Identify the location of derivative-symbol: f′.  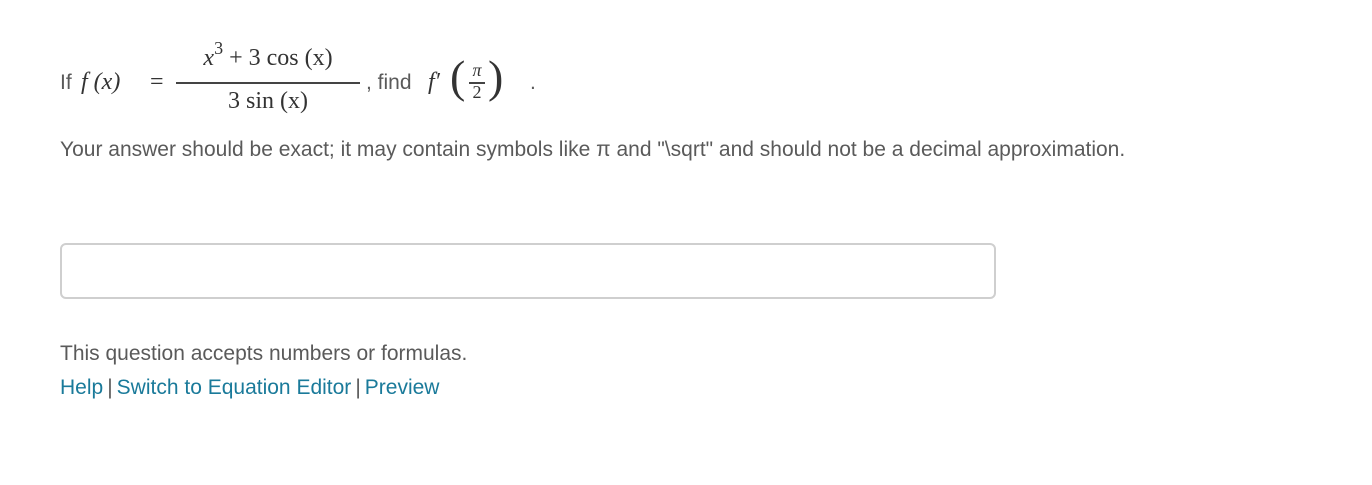
(434, 82).